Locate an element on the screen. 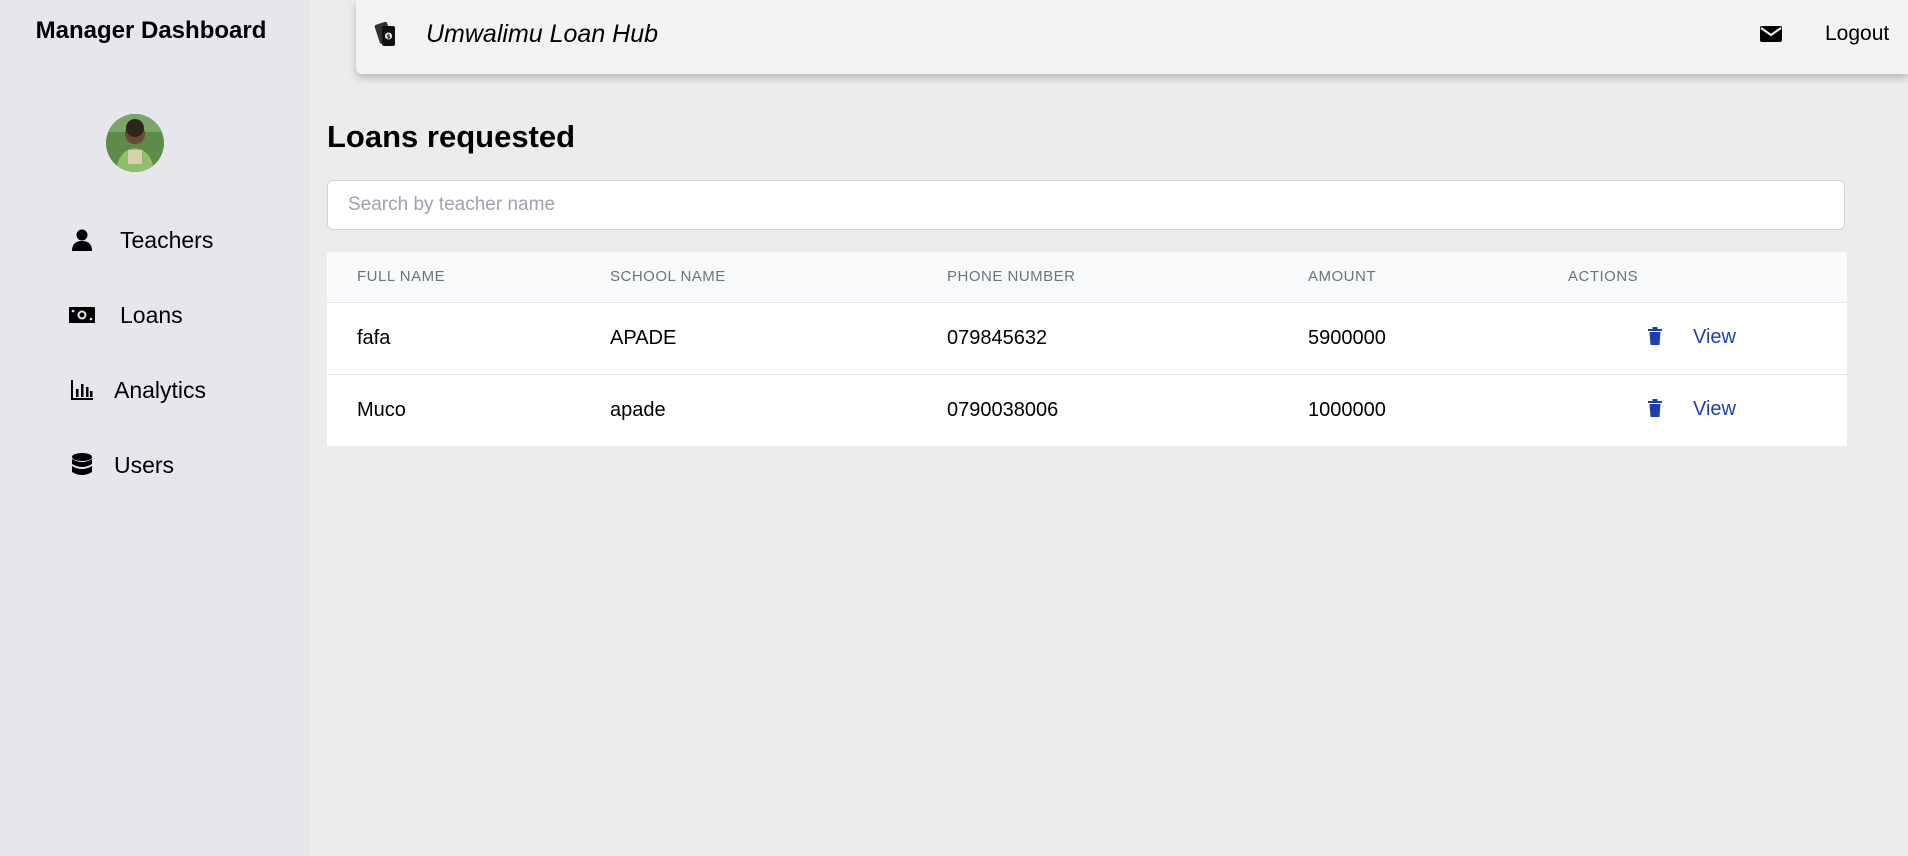  avatar is located at coordinates (135, 143).